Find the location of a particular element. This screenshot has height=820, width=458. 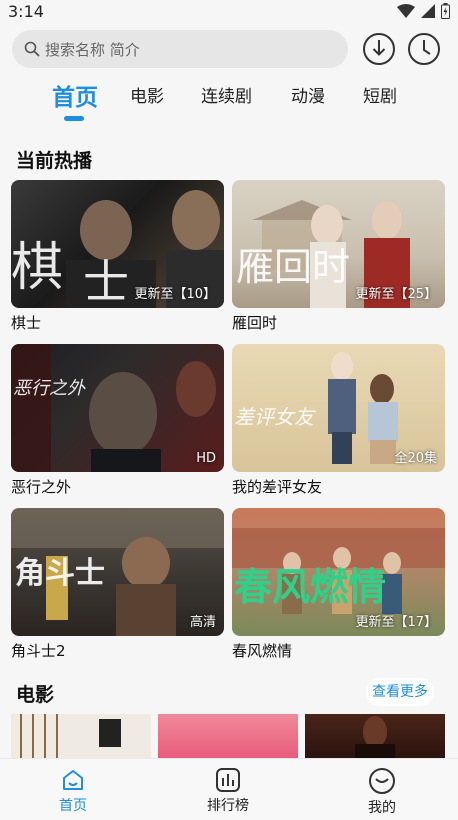

video-title: 恶行之外 is located at coordinates (41, 487).